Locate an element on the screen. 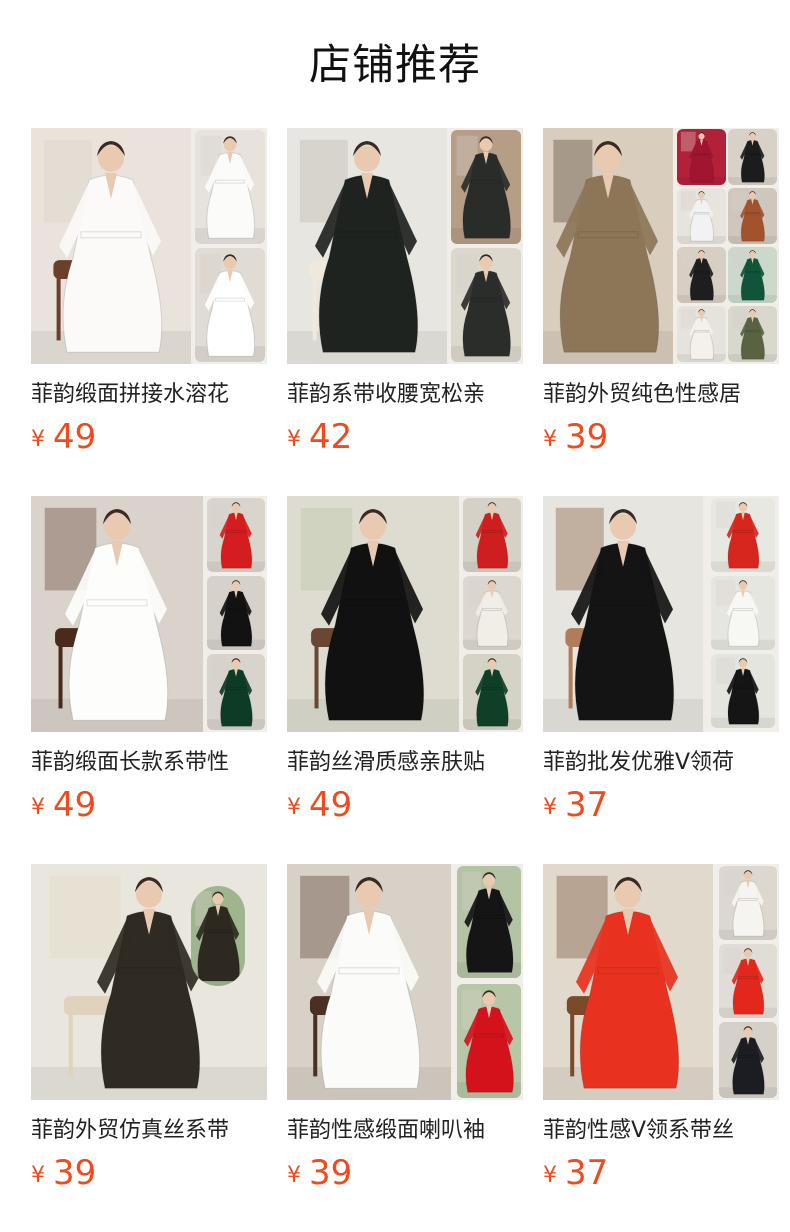  price-row: ¥42 is located at coordinates (319, 437).